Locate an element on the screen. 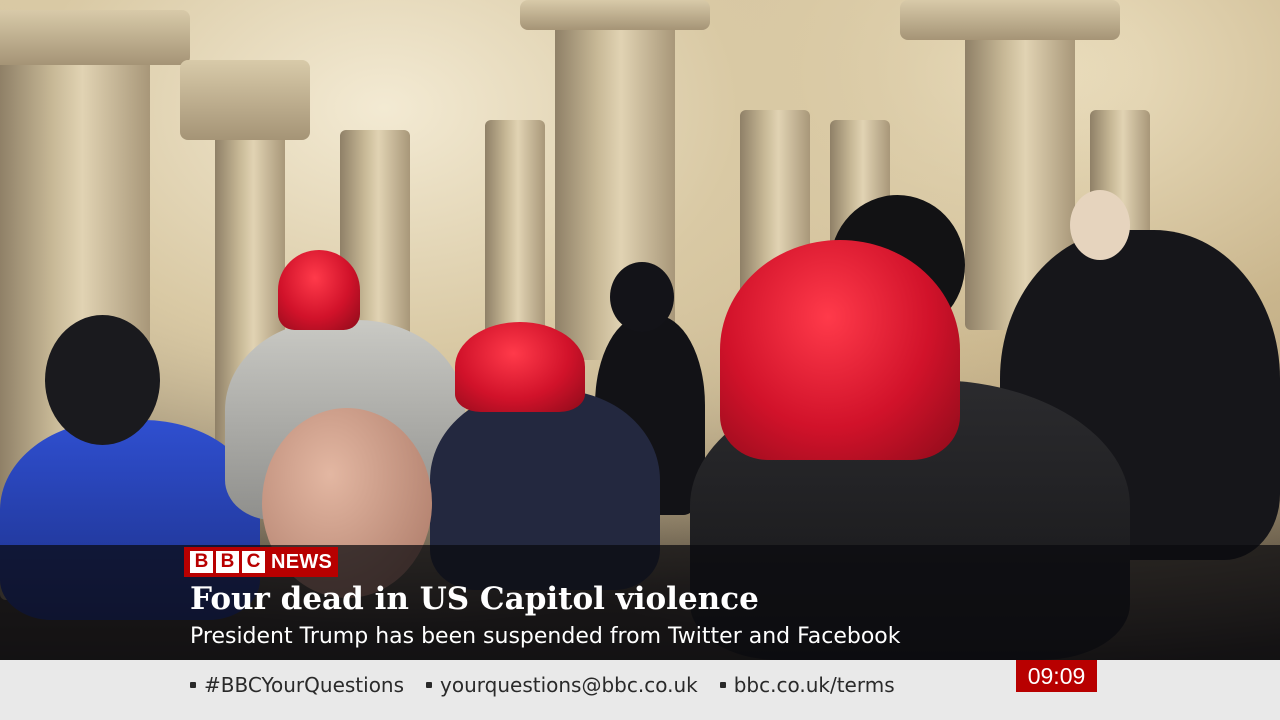 This screenshot has width=1280, height=720. ticker-item-text: yourquestions@bbc.co.uk is located at coordinates (569, 685).